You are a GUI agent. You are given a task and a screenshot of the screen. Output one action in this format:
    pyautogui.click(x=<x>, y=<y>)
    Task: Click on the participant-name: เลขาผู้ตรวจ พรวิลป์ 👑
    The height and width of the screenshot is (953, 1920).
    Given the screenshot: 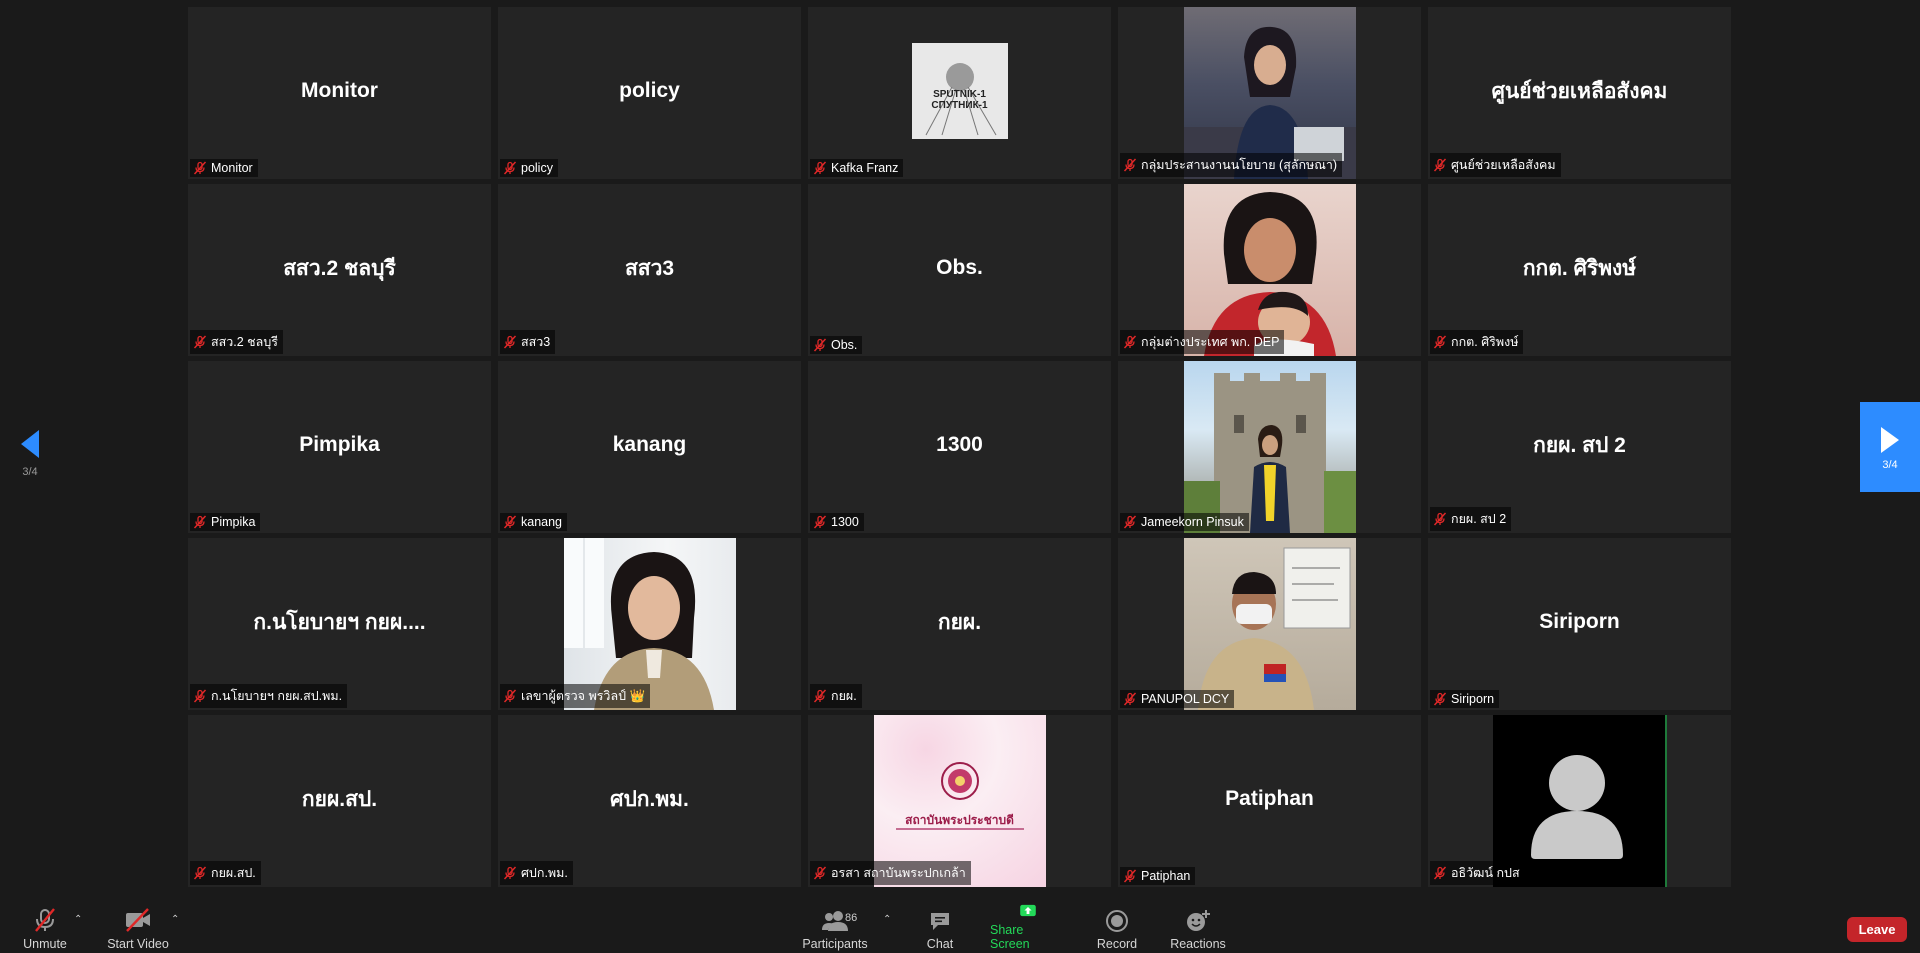 What is the action you would take?
    pyautogui.click(x=583, y=696)
    